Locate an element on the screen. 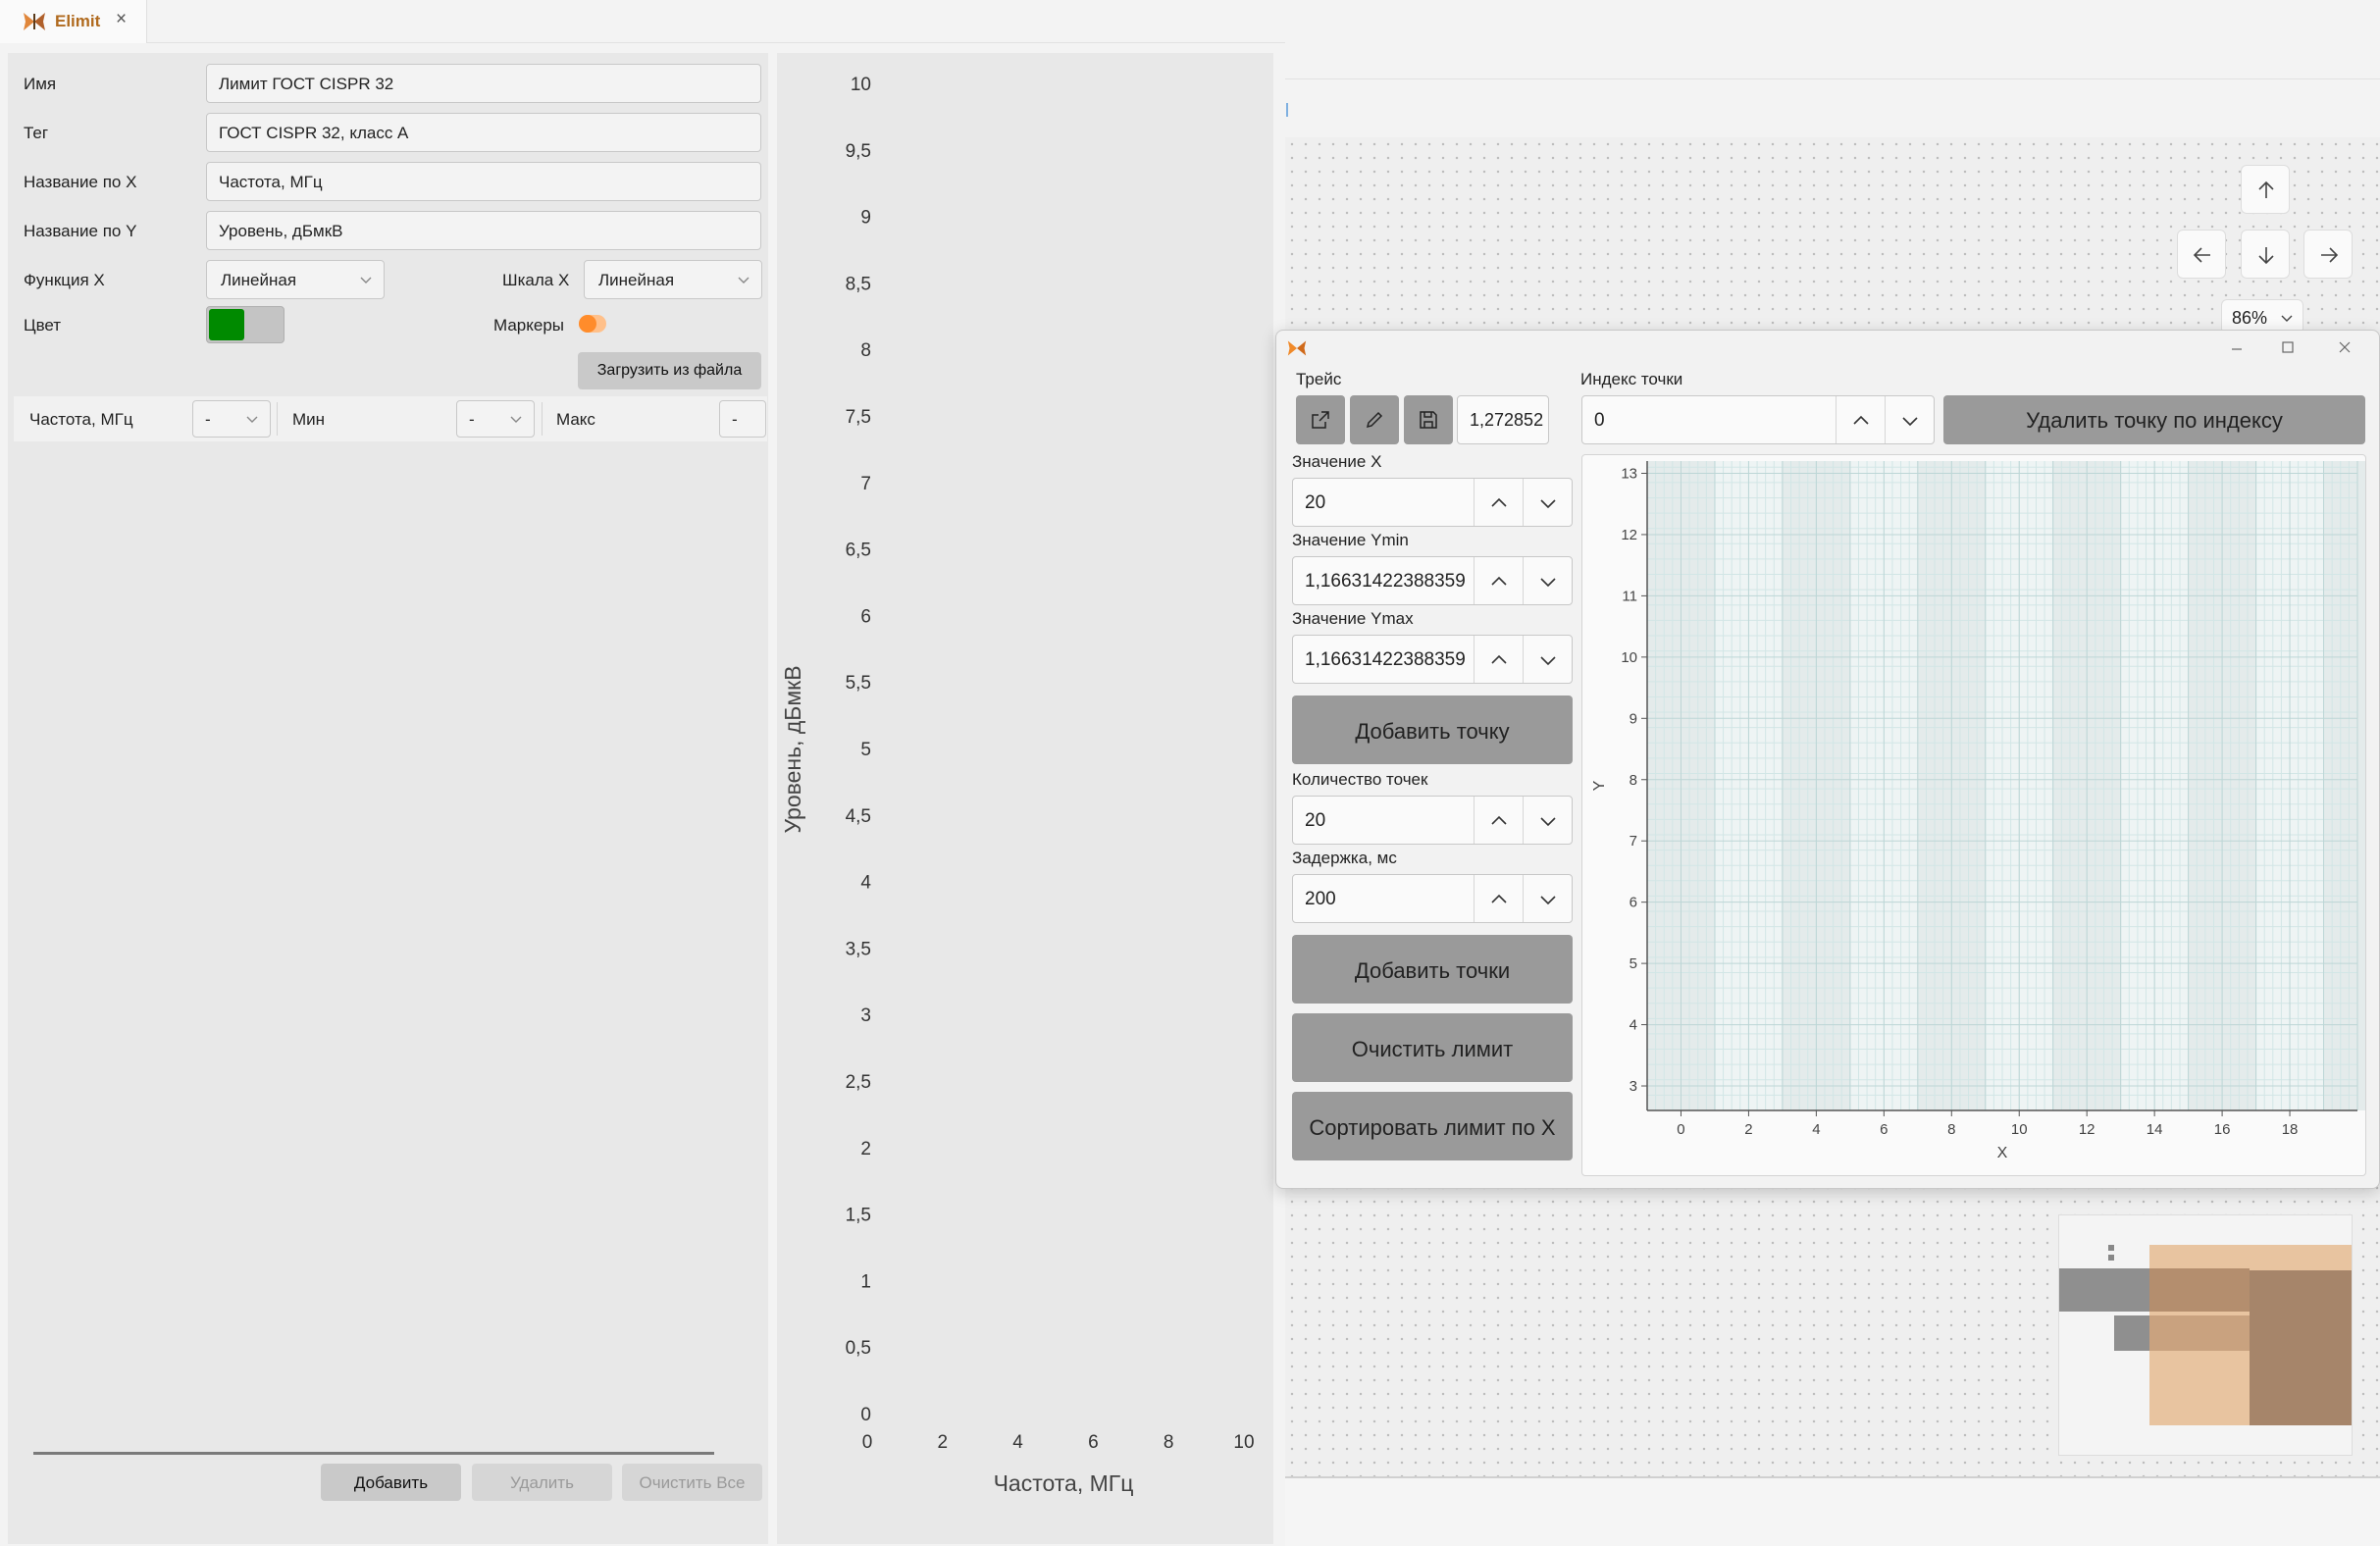 The image size is (2380, 1546). y-tick-label: 6,5 is located at coordinates (858, 551).